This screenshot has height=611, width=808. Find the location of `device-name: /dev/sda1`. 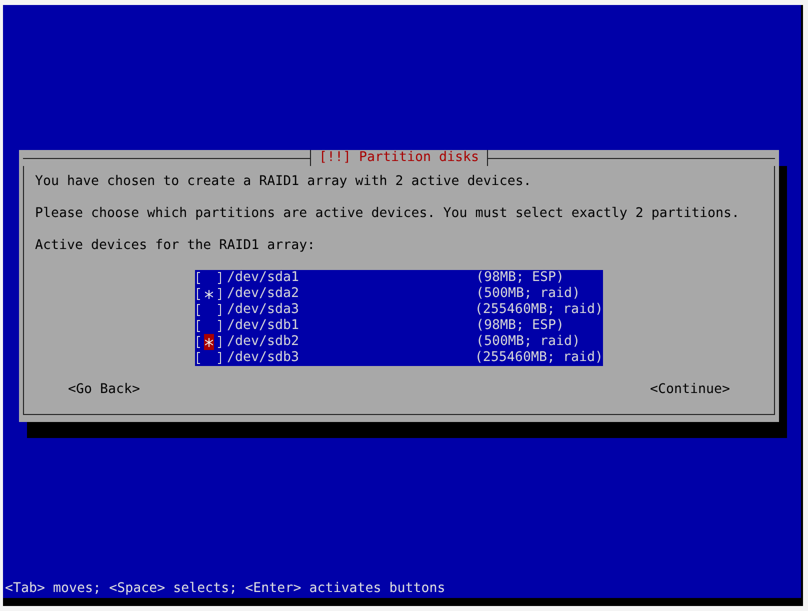

device-name: /dev/sda1 is located at coordinates (263, 278).